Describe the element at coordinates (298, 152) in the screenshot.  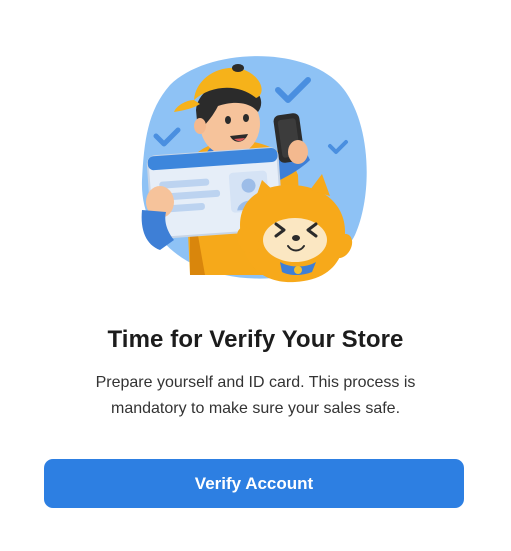
I see `person-hand` at that location.